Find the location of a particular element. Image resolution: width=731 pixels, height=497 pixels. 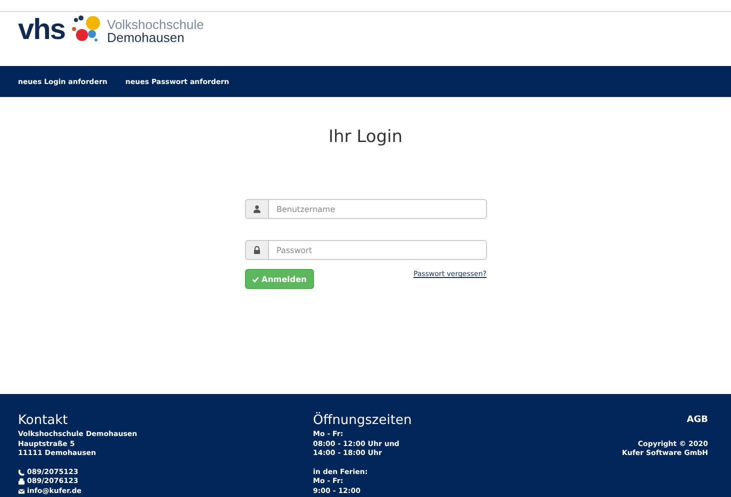

logo-text: vhs is located at coordinates (41, 30).